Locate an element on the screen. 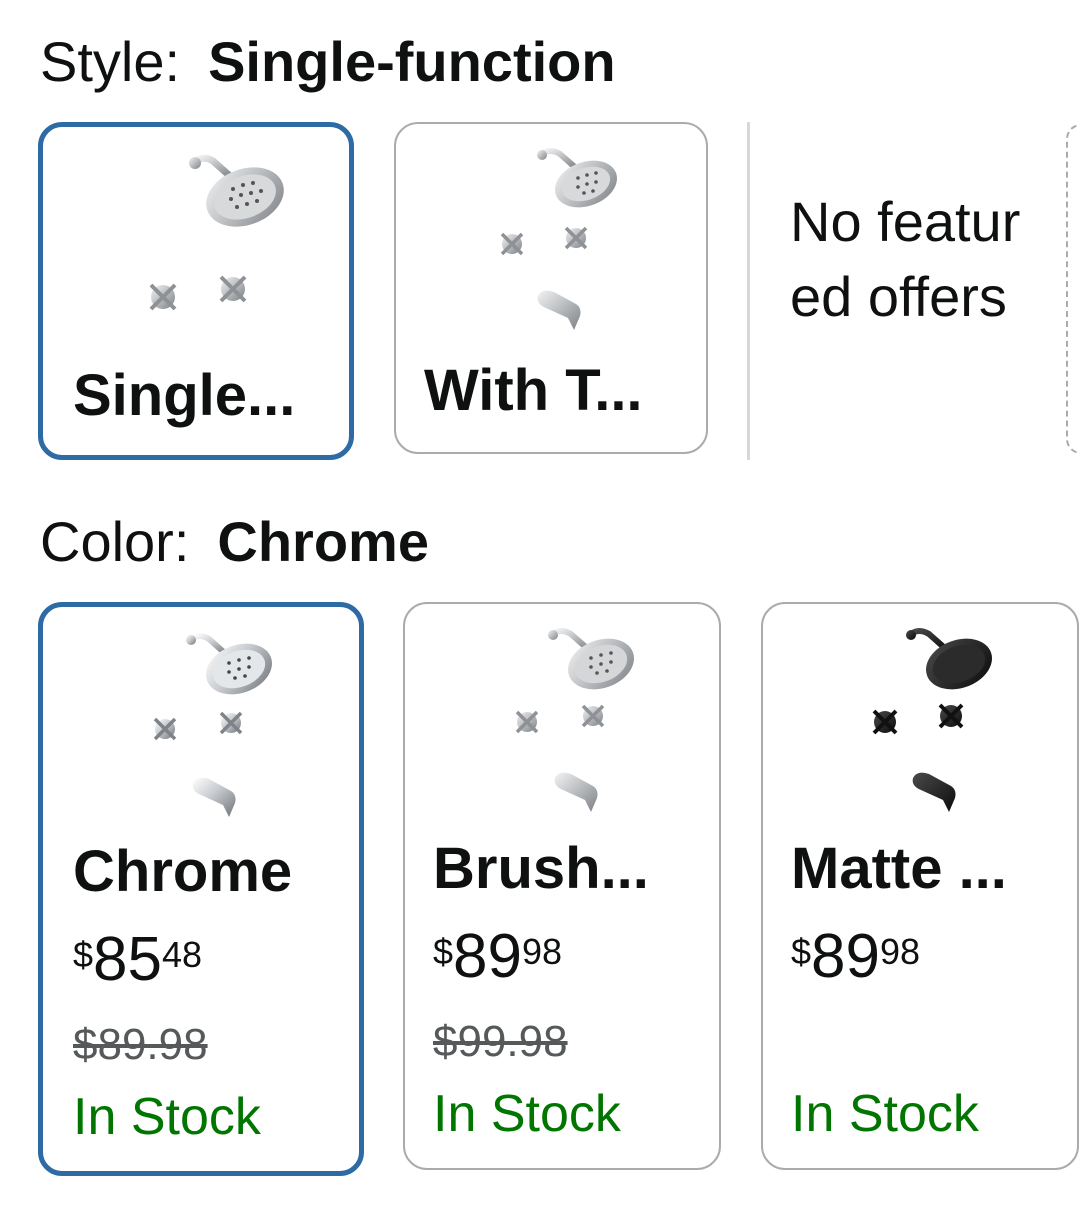 The image size is (1080, 1206). style-selector-label: Style: Single-function is located at coordinates (328, 62).